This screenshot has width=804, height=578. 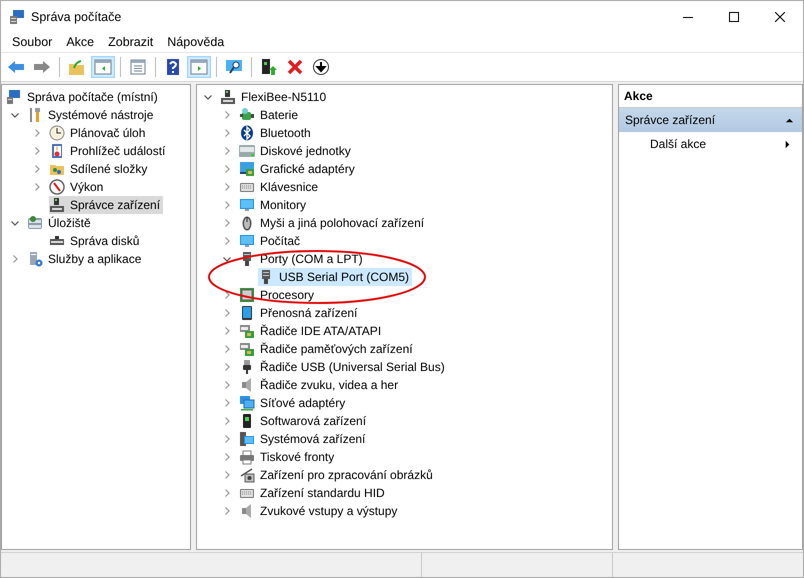 What do you see at coordinates (32, 42) in the screenshot?
I see `menu-item: Soubor` at bounding box center [32, 42].